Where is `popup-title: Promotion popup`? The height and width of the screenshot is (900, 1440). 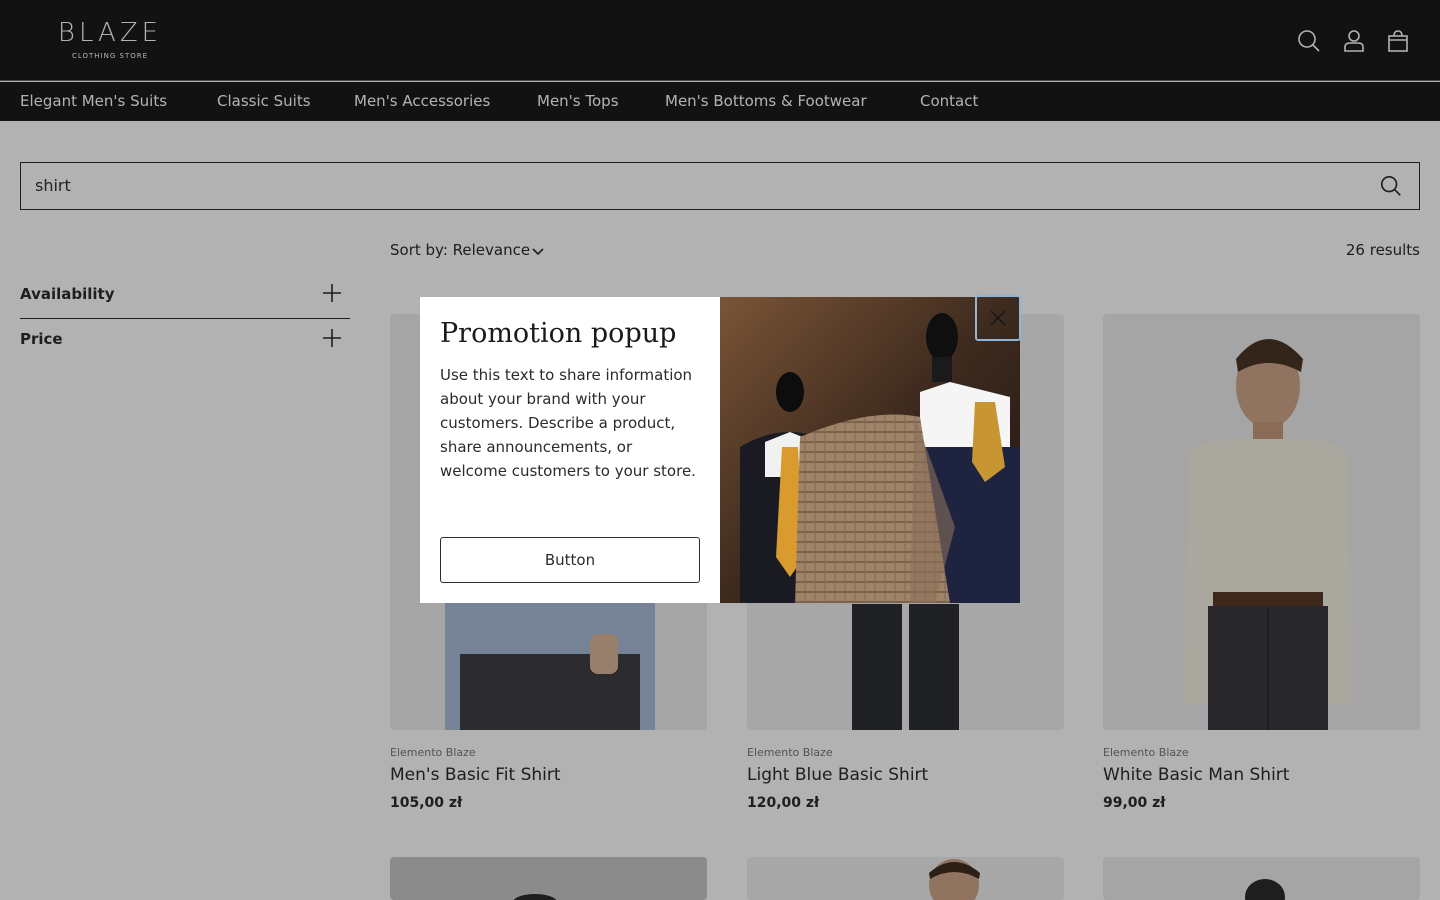 popup-title: Promotion popup is located at coordinates (558, 333).